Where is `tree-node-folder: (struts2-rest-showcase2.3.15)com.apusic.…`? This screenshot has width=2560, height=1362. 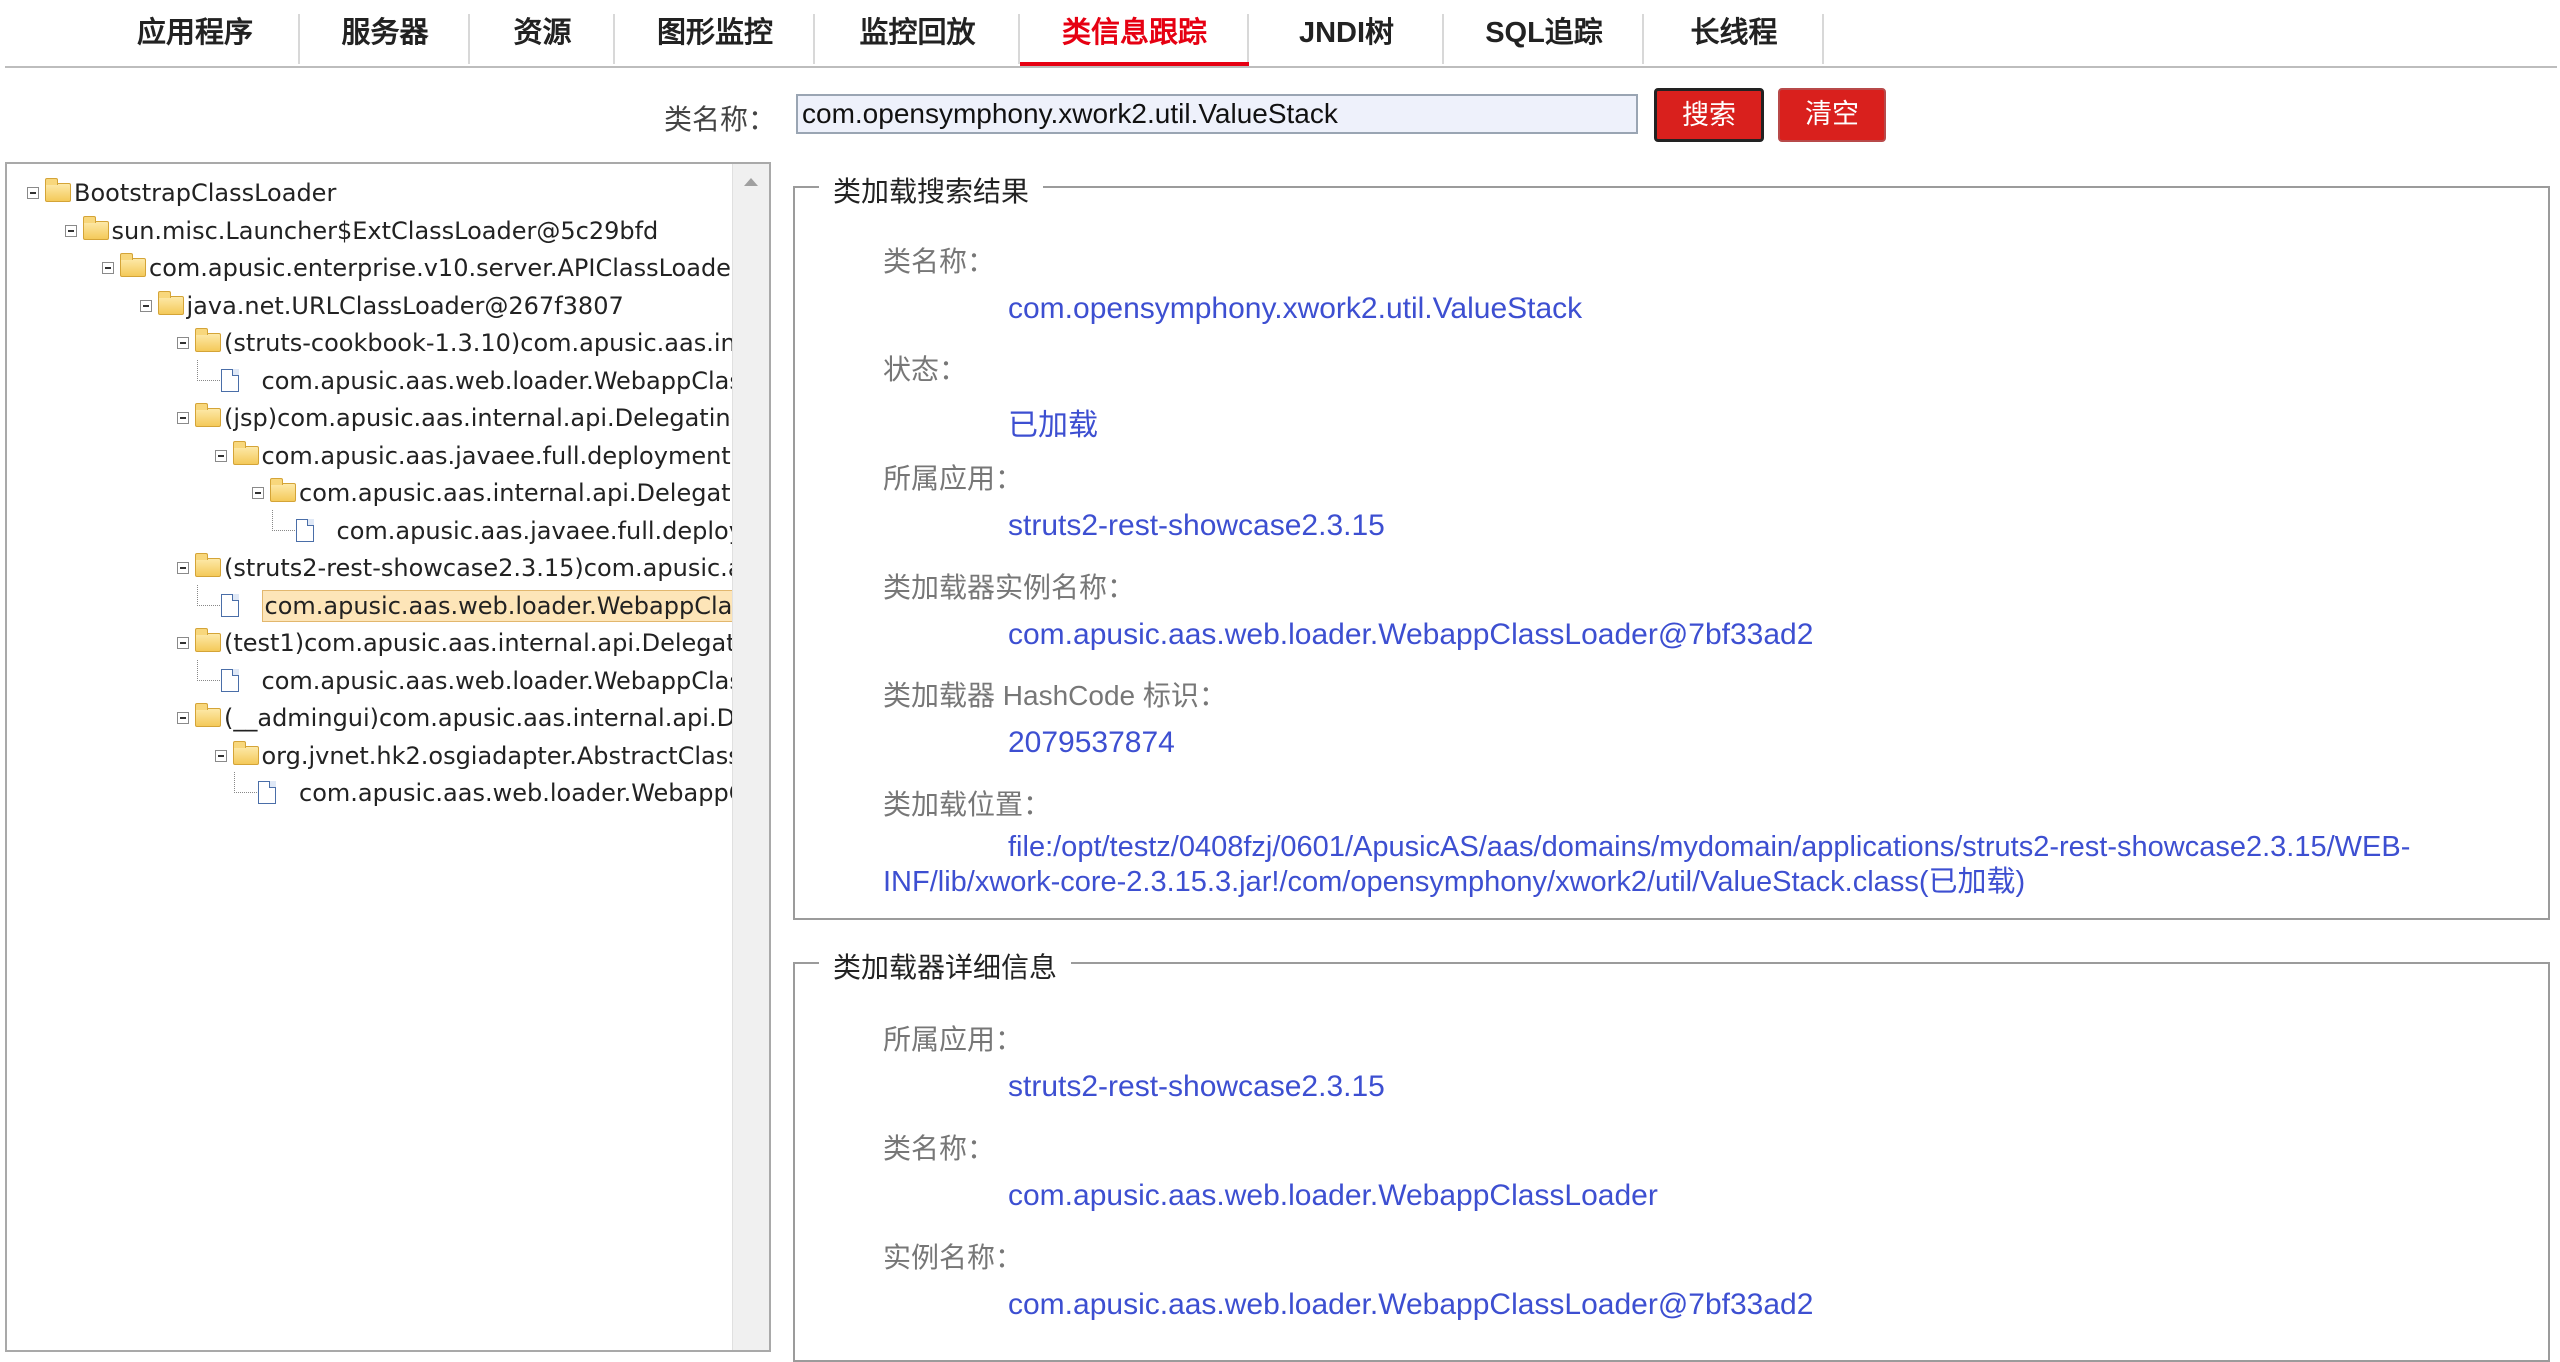 tree-node-folder: (struts2-rest-showcase2.3.15)com.apusic.… is located at coordinates (370, 568).